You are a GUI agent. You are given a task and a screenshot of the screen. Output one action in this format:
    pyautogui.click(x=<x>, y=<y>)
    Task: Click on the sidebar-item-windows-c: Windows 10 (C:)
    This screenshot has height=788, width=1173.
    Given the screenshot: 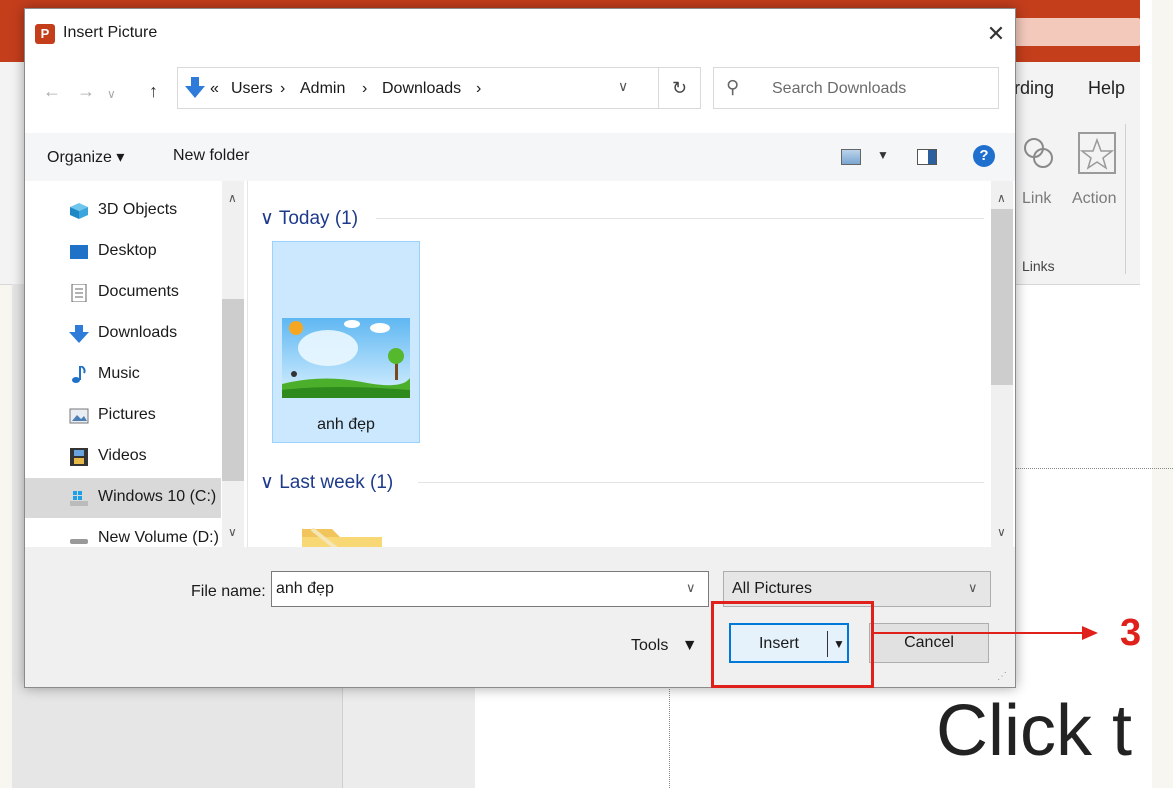 What is the action you would take?
    pyautogui.click(x=123, y=498)
    